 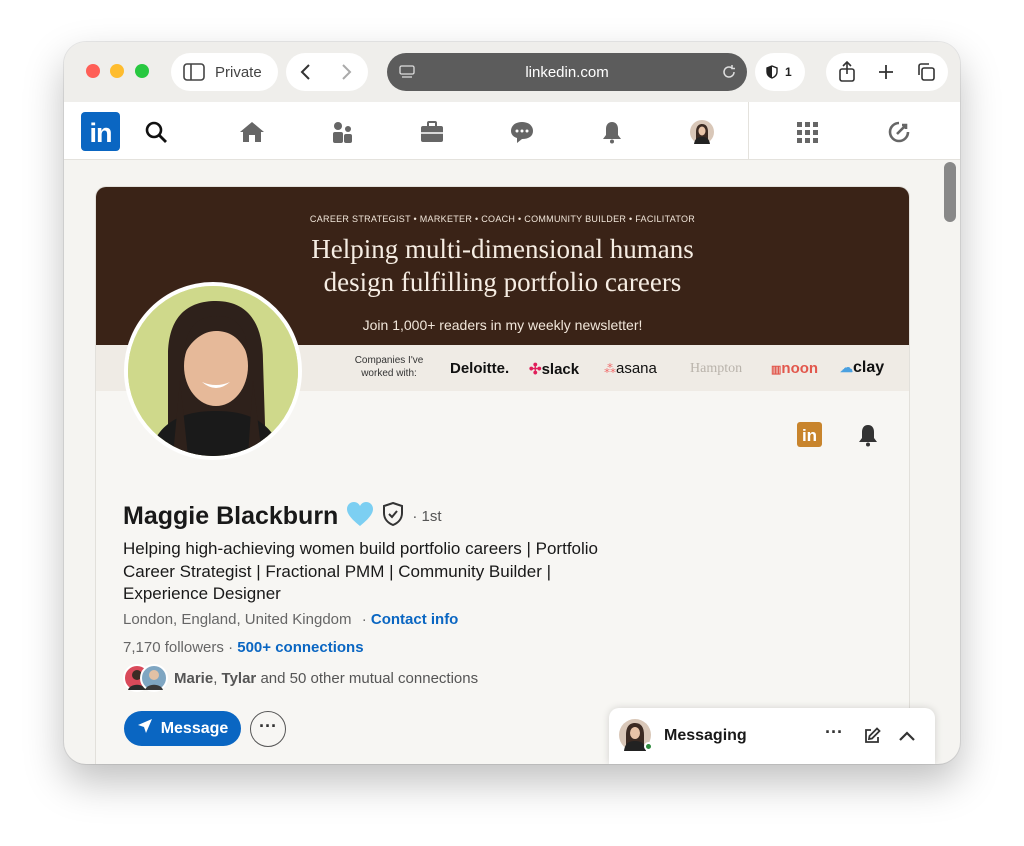 I want to click on privacy-shield-button: 1, so click(x=780, y=72).